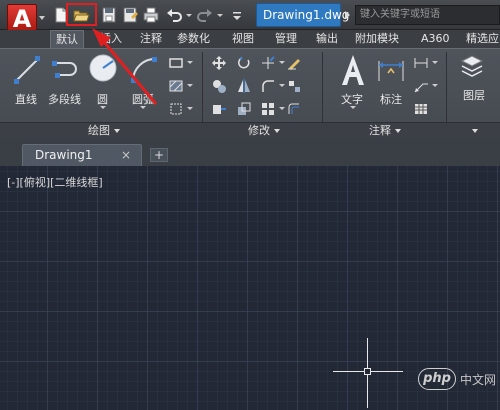  What do you see at coordinates (143, 99) in the screenshot?
I see `arc-label: 圆弧` at bounding box center [143, 99].